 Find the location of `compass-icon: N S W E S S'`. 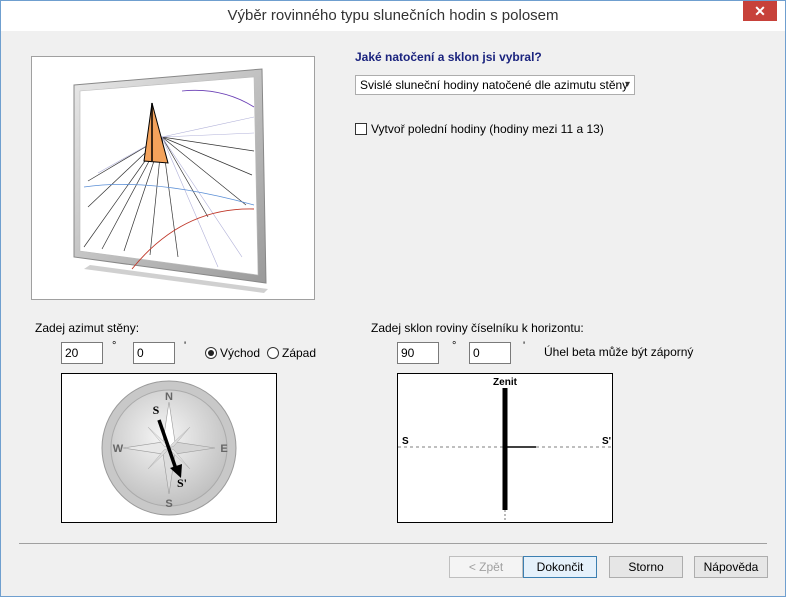

compass-icon: N S W E S S' is located at coordinates (169, 448).